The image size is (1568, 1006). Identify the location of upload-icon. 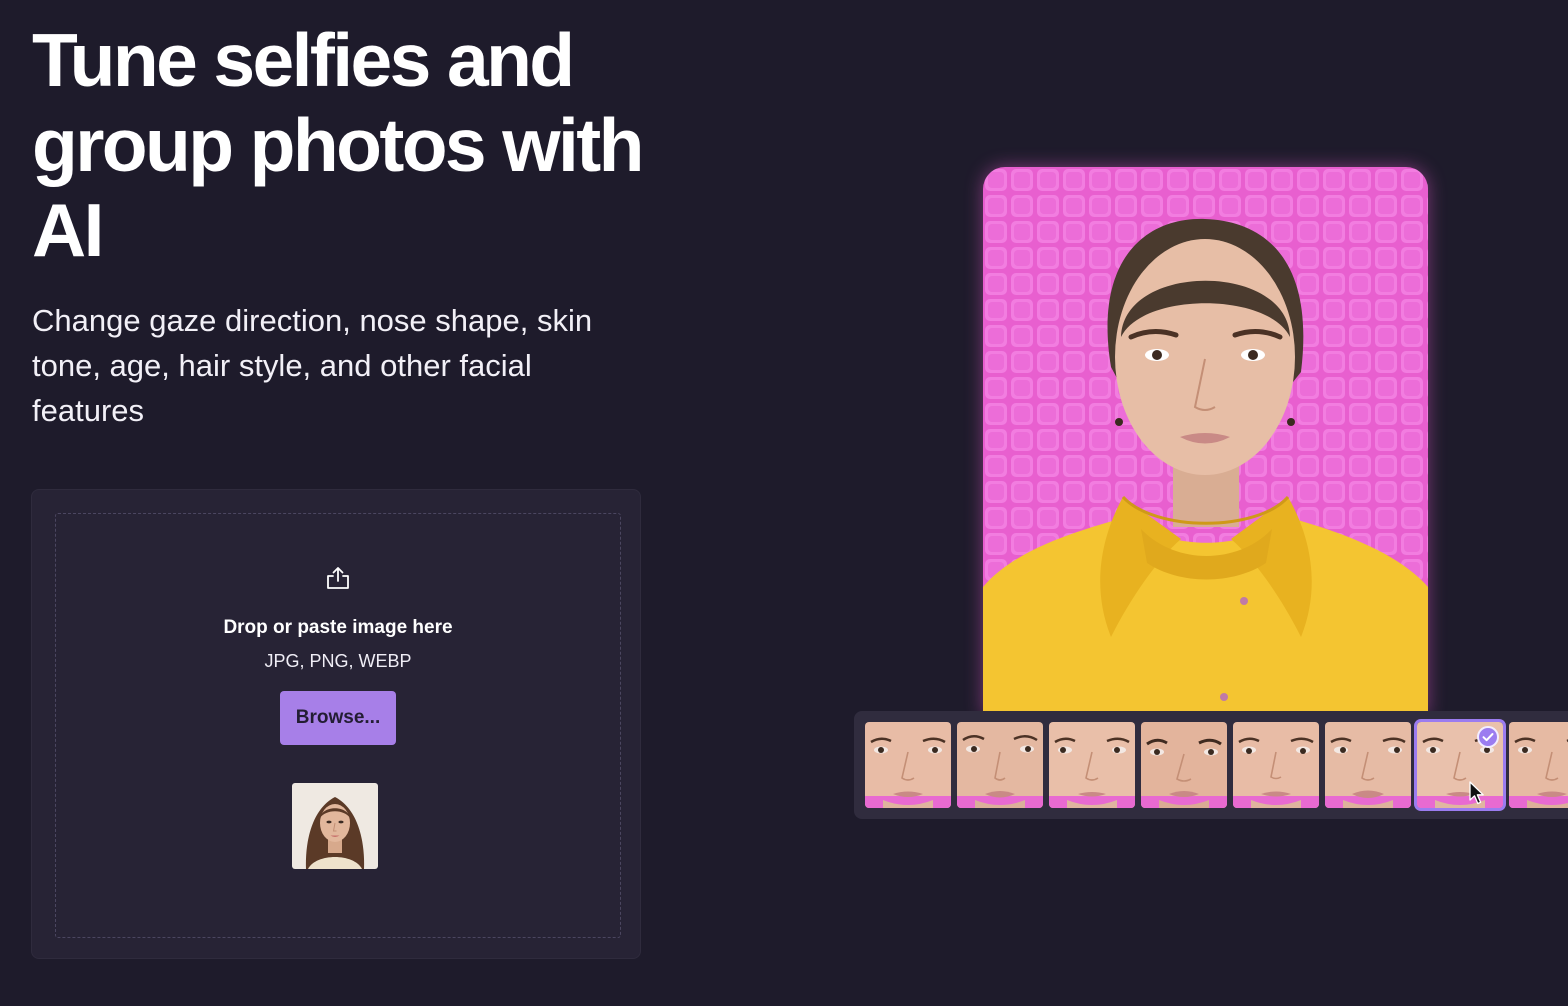
(338, 578).